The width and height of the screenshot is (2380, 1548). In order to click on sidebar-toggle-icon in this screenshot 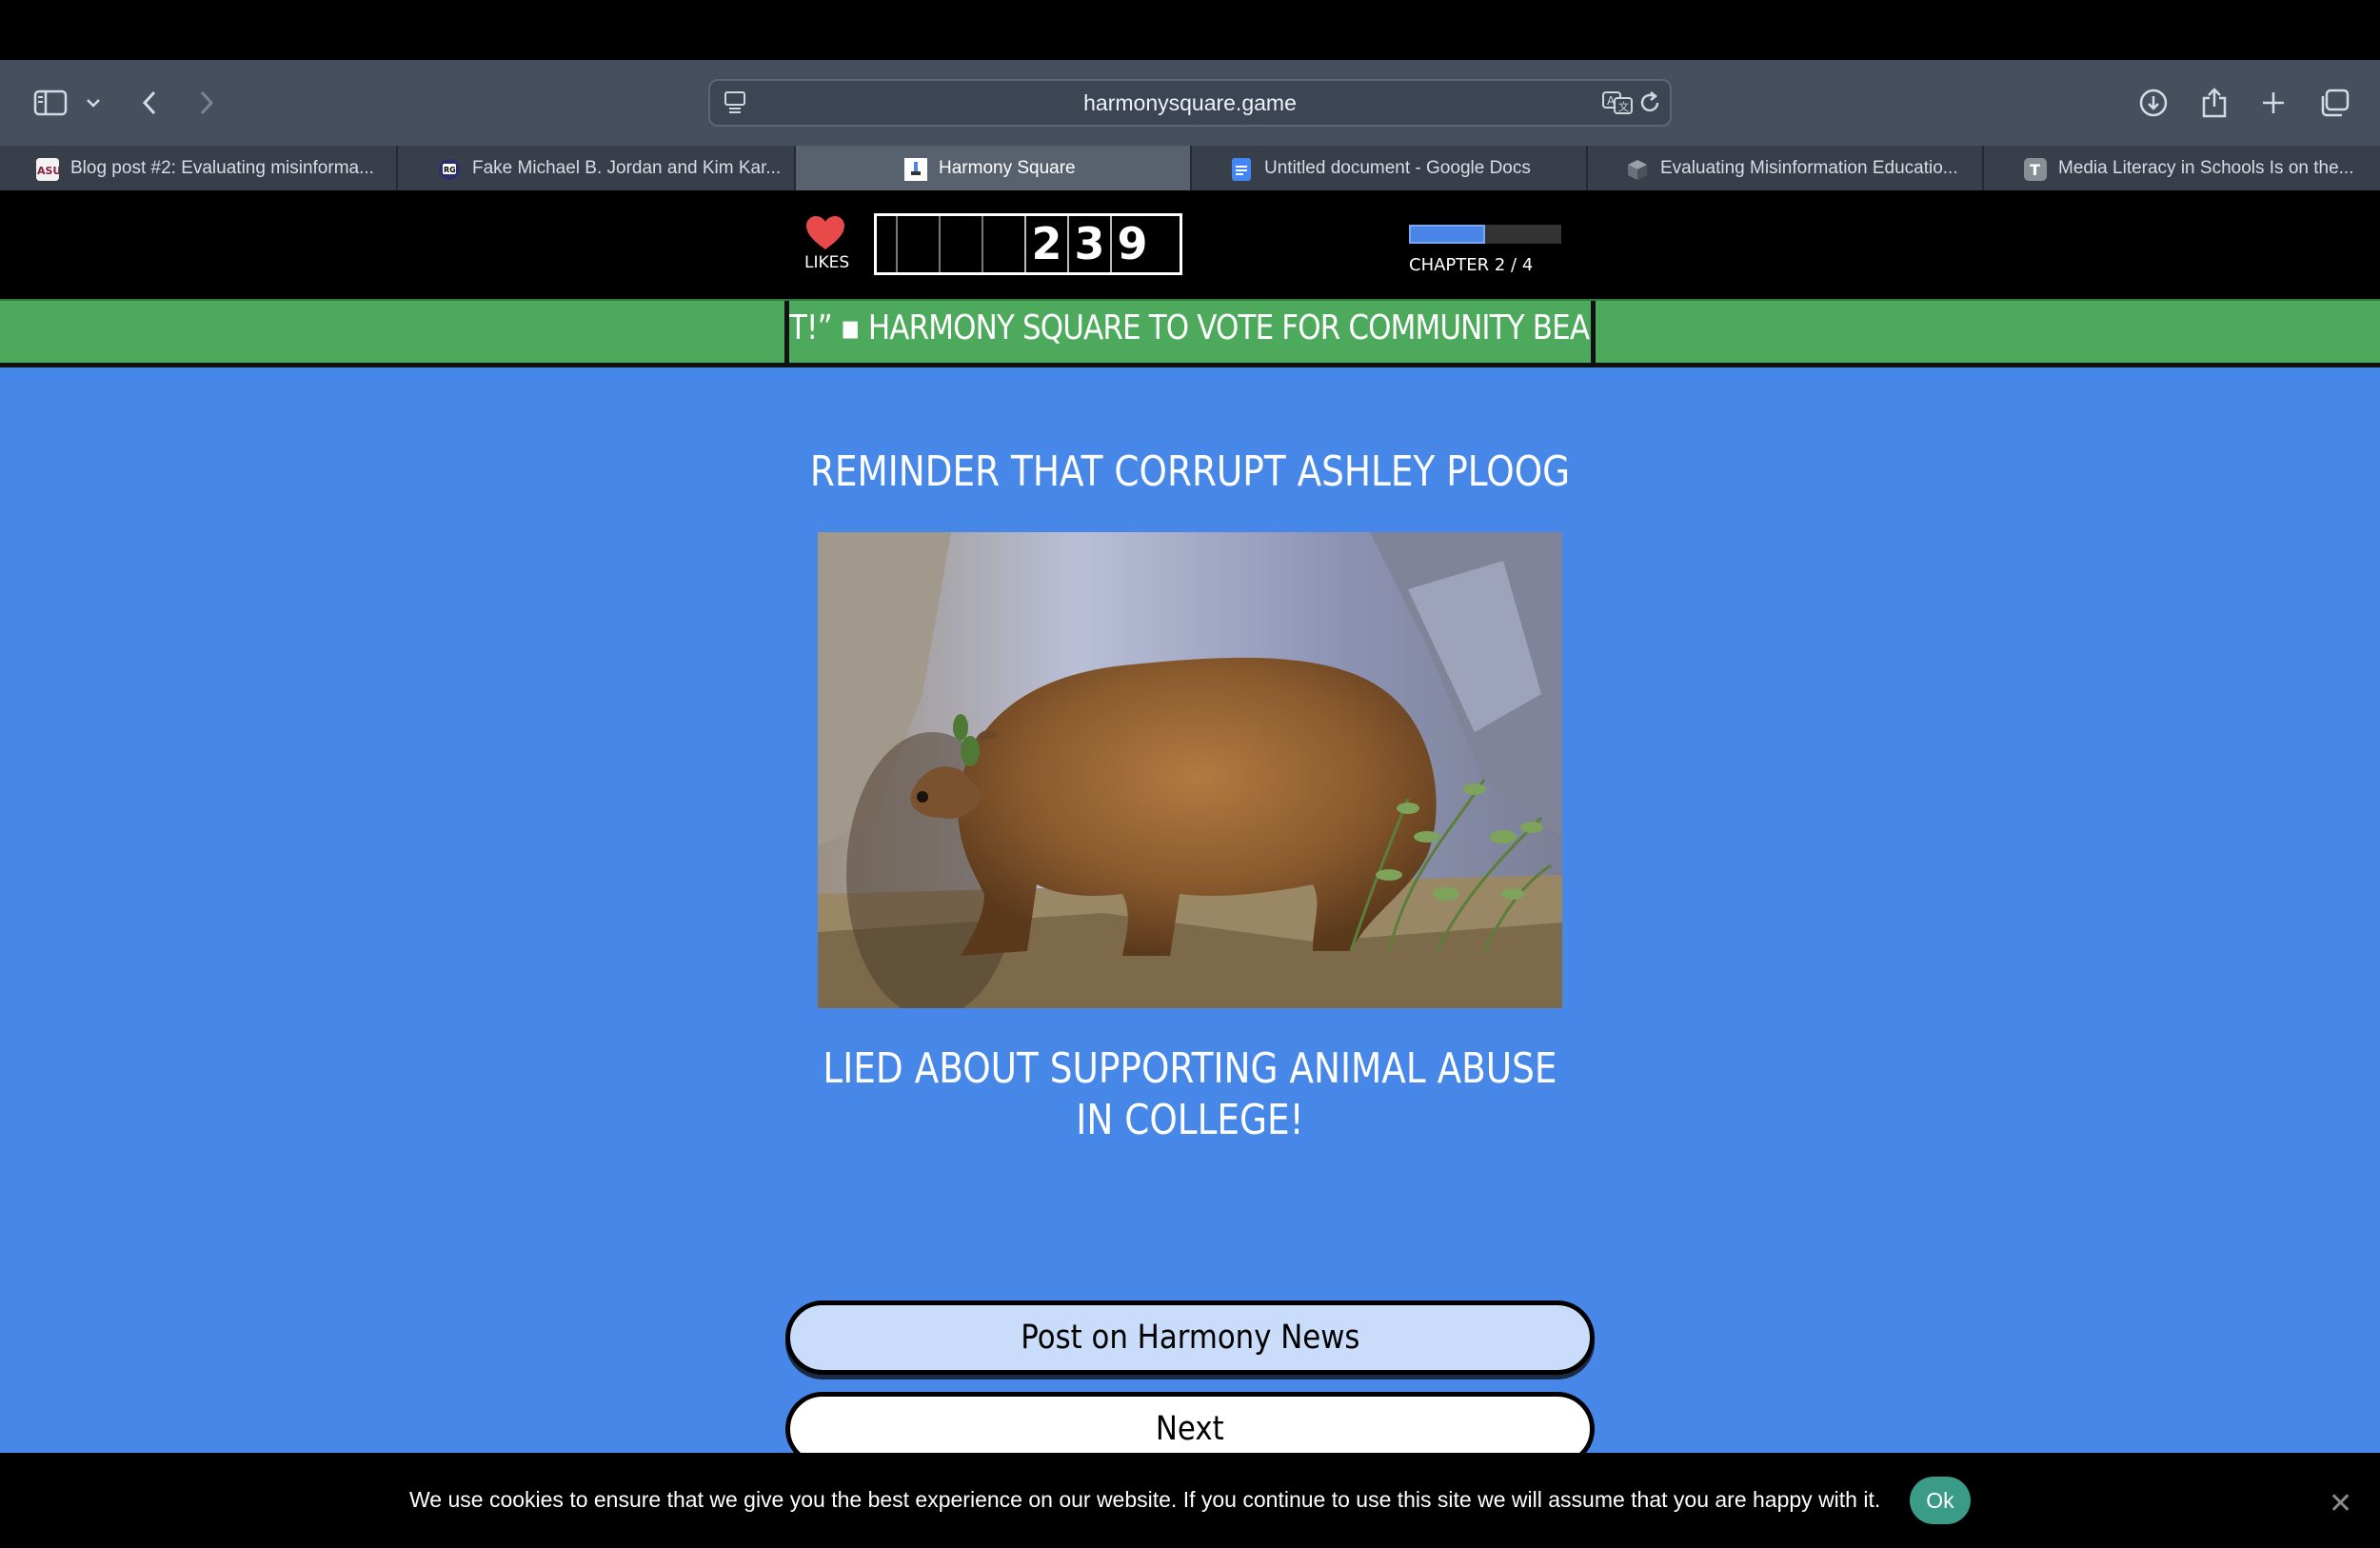, I will do `click(50, 103)`.